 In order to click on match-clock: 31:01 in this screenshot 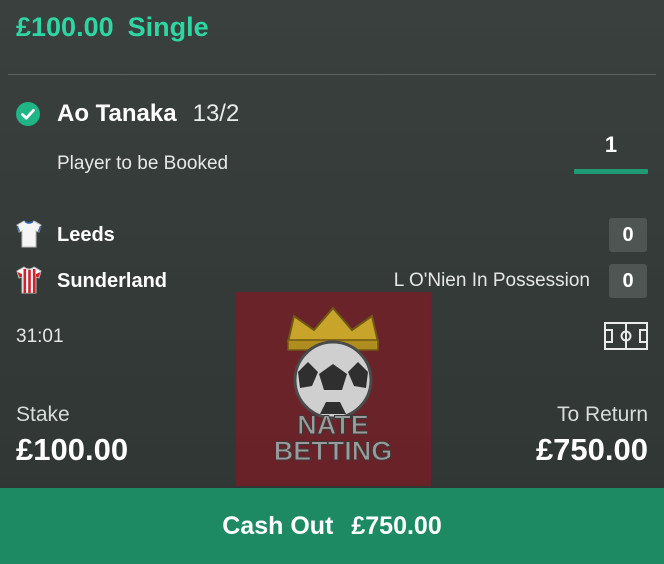, I will do `click(40, 336)`.